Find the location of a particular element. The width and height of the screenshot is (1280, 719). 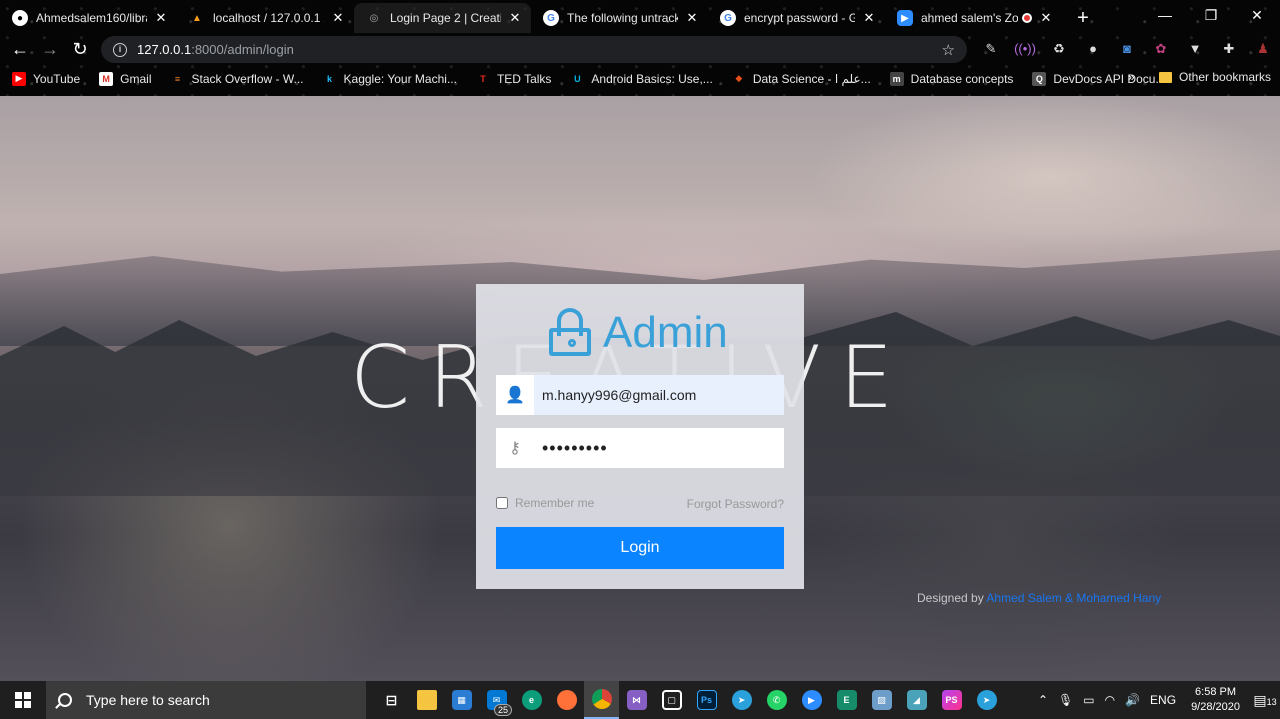

address-bar: i 127.0.0.1 :8000/admin/login ☆ is located at coordinates (534, 49).